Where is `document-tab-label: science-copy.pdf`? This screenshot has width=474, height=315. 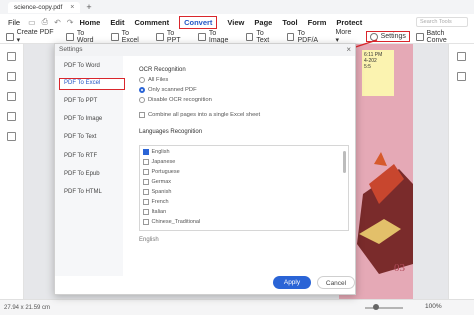
document-tab-label: science-copy.pdf is located at coordinates (38, 7).